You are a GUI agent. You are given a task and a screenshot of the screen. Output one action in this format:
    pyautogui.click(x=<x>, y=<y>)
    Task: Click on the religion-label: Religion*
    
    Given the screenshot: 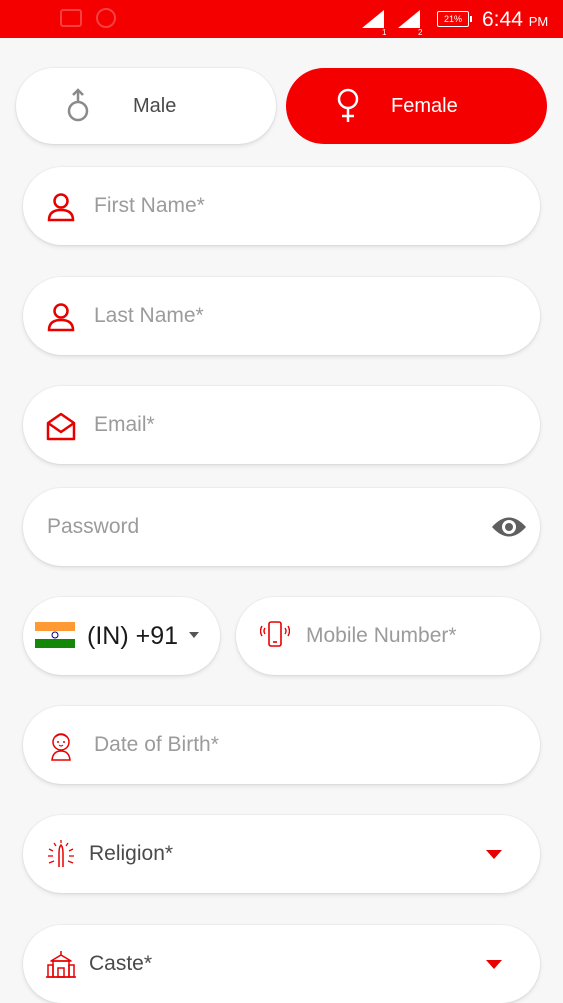 What is the action you would take?
    pyautogui.click(x=131, y=853)
    